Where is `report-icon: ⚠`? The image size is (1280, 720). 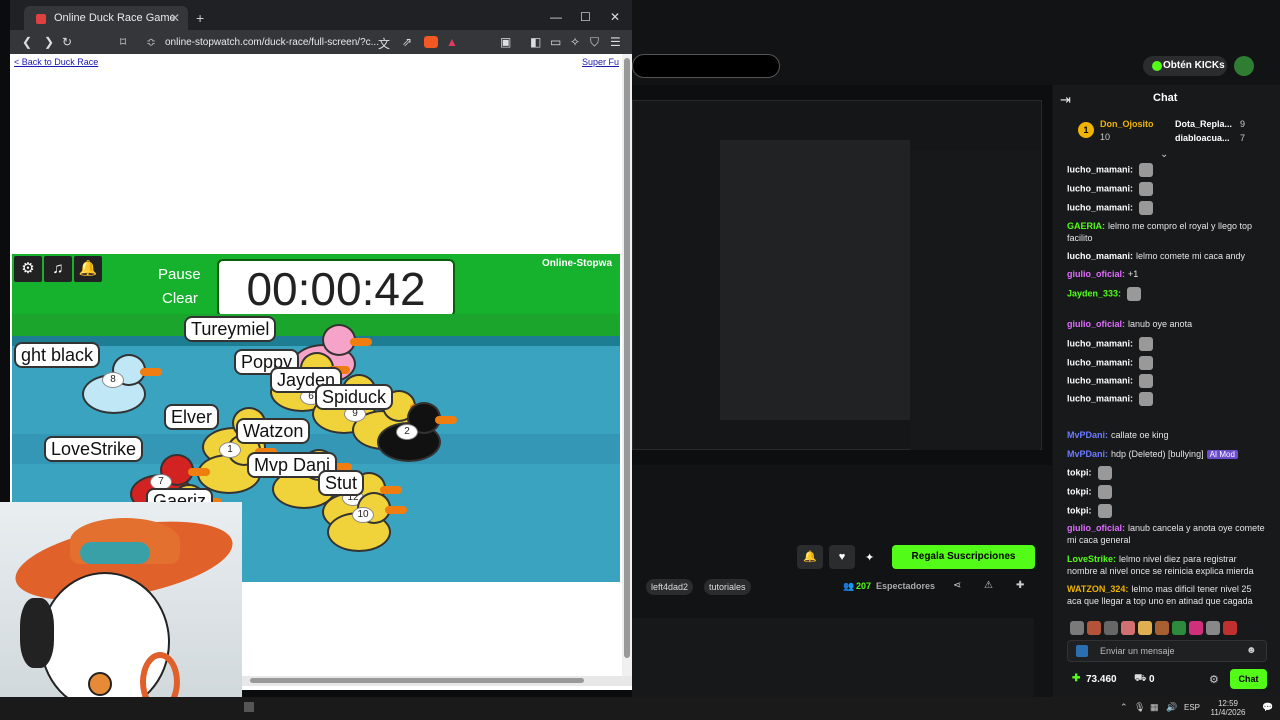
report-icon: ⚠ is located at coordinates (988, 585).